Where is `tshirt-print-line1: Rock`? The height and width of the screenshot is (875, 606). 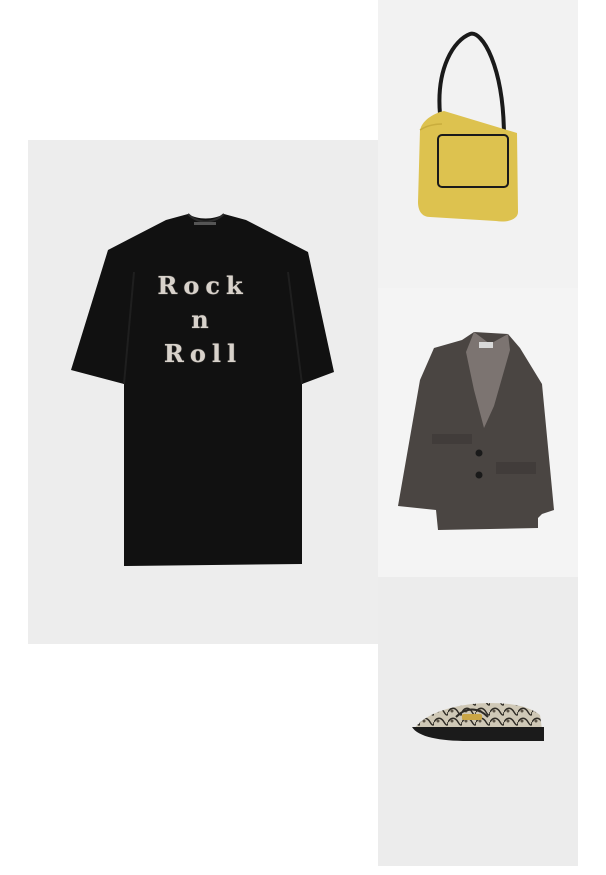 tshirt-print-line1: Rock is located at coordinates (203, 285).